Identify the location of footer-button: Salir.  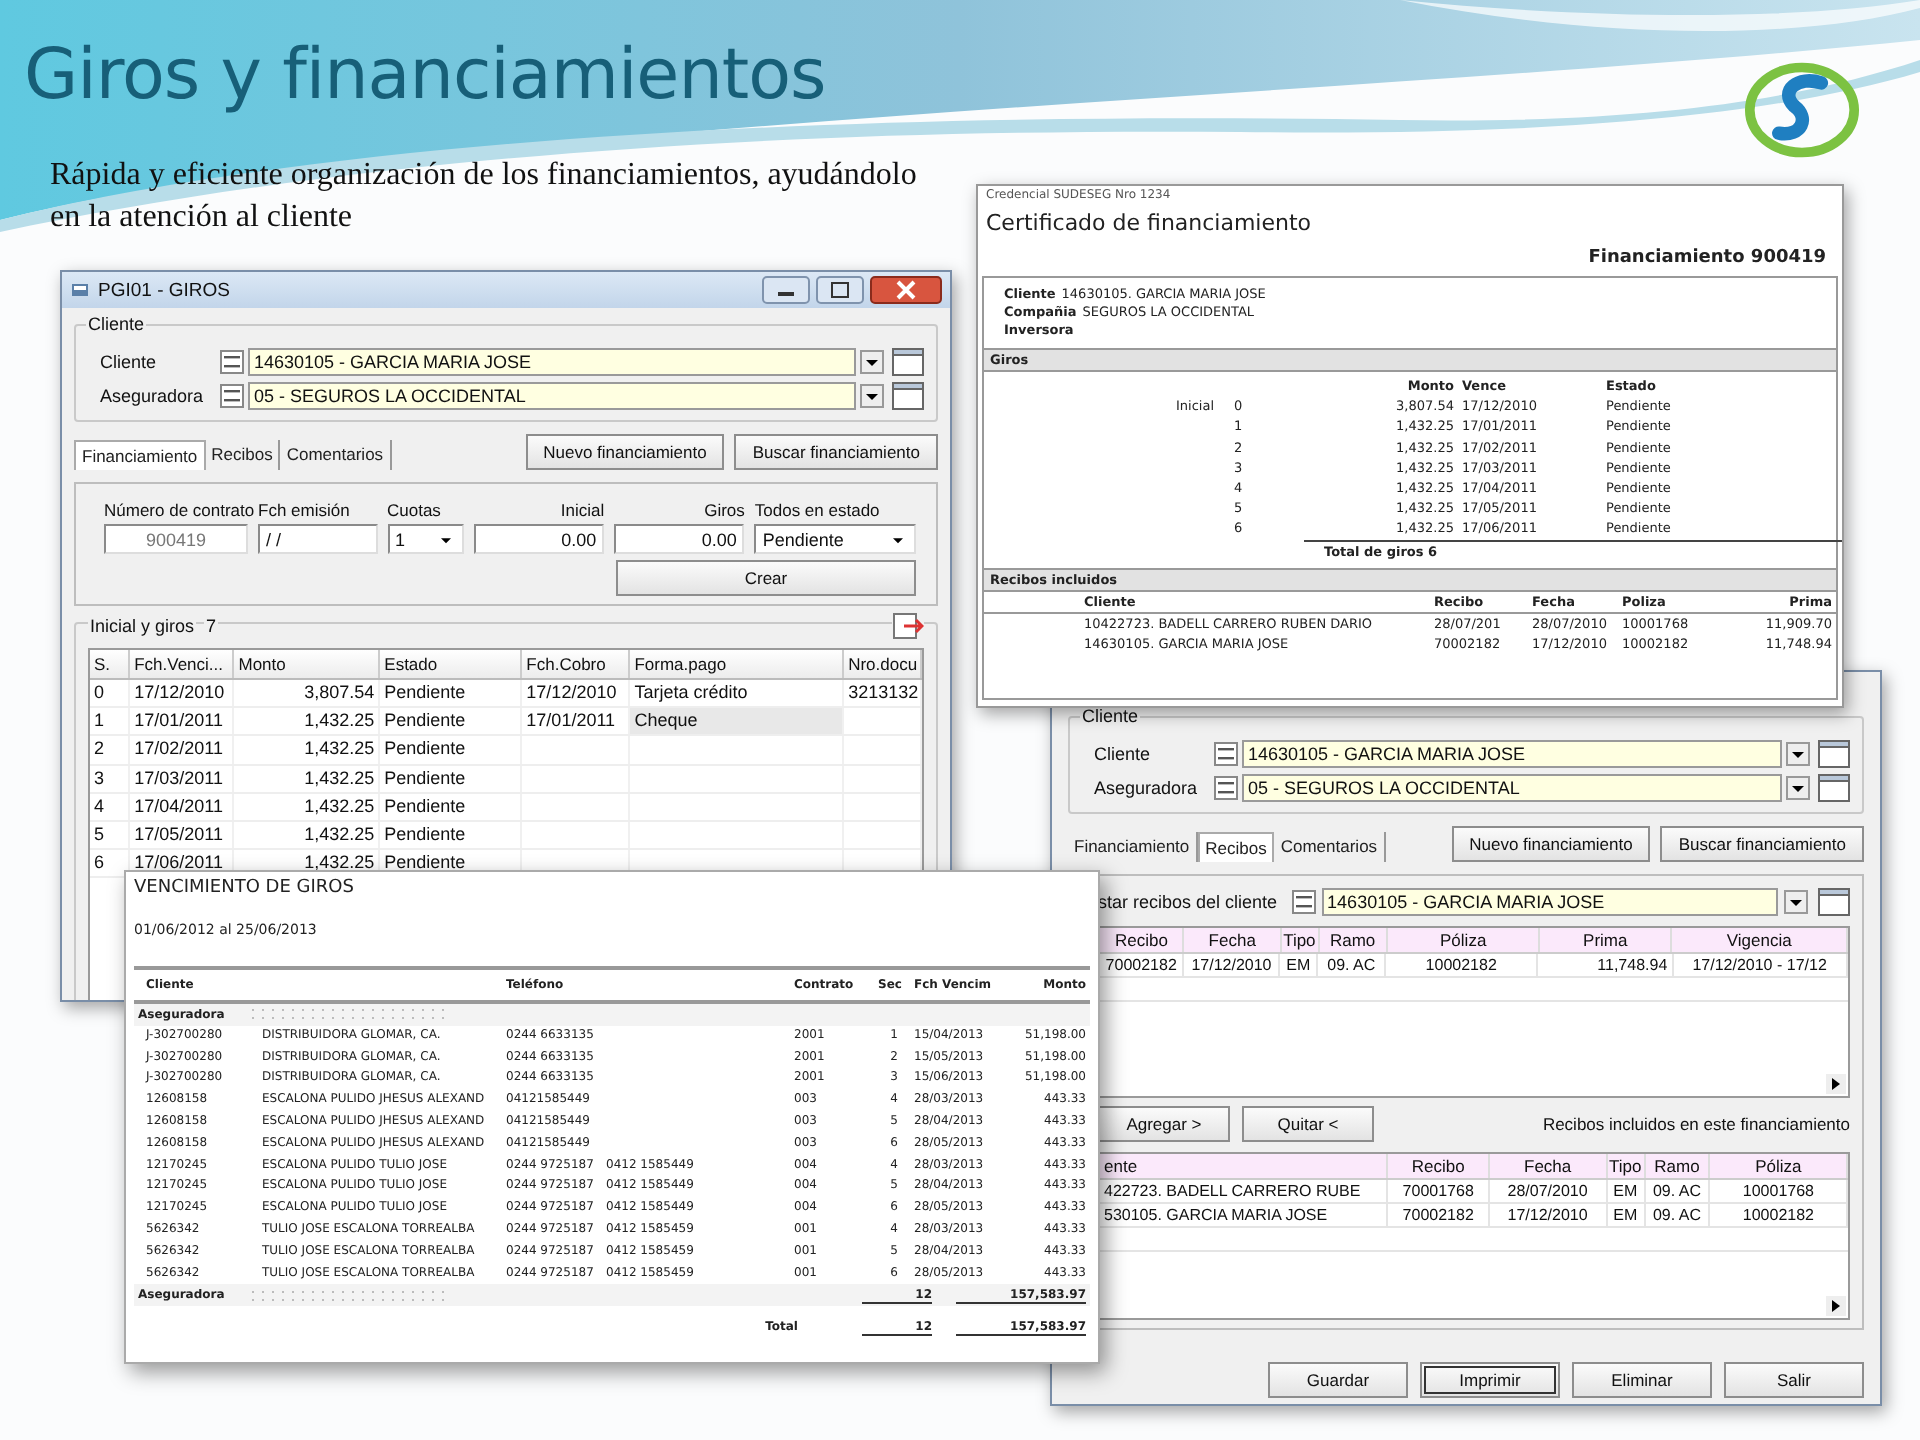
(1794, 1380).